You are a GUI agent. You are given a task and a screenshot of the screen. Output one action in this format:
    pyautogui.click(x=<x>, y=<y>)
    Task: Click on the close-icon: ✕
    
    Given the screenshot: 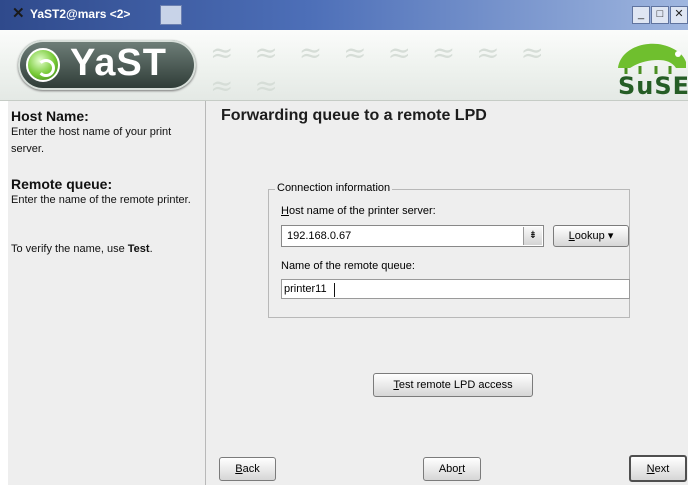 What is the action you would take?
    pyautogui.click(x=679, y=15)
    